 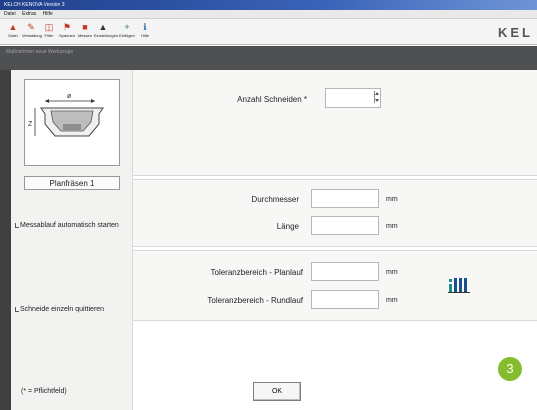 I want to click on clamp-icon: ⚑, so click(x=67, y=27).